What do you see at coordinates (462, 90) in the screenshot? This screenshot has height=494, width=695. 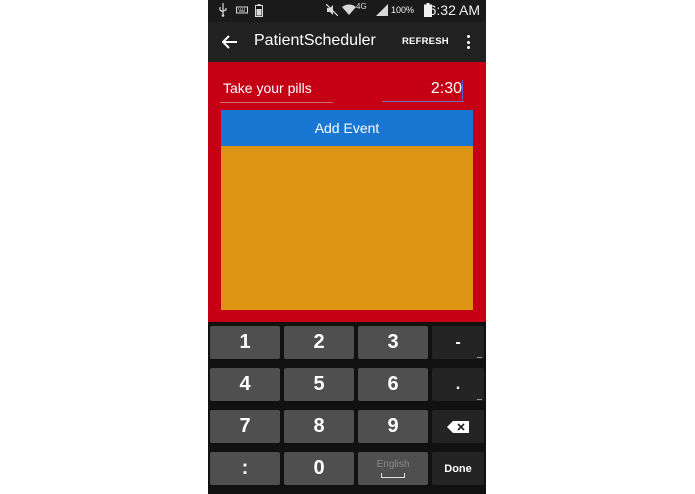 I see `text-cursor` at bounding box center [462, 90].